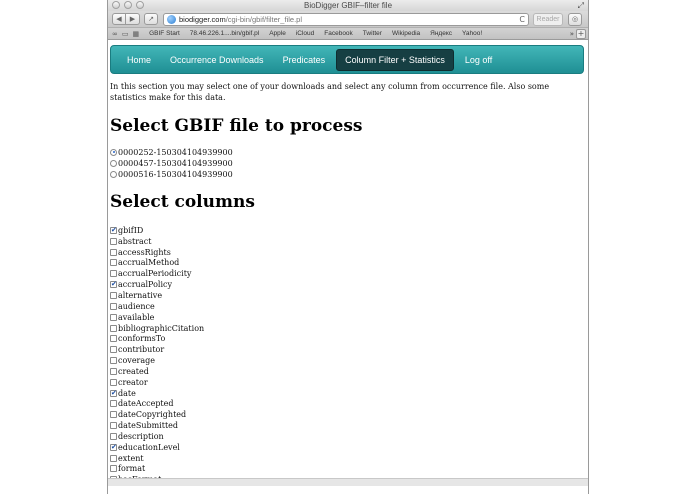  Describe the element at coordinates (575, 19) in the screenshot. I see `downloads-icon: ◎` at that location.